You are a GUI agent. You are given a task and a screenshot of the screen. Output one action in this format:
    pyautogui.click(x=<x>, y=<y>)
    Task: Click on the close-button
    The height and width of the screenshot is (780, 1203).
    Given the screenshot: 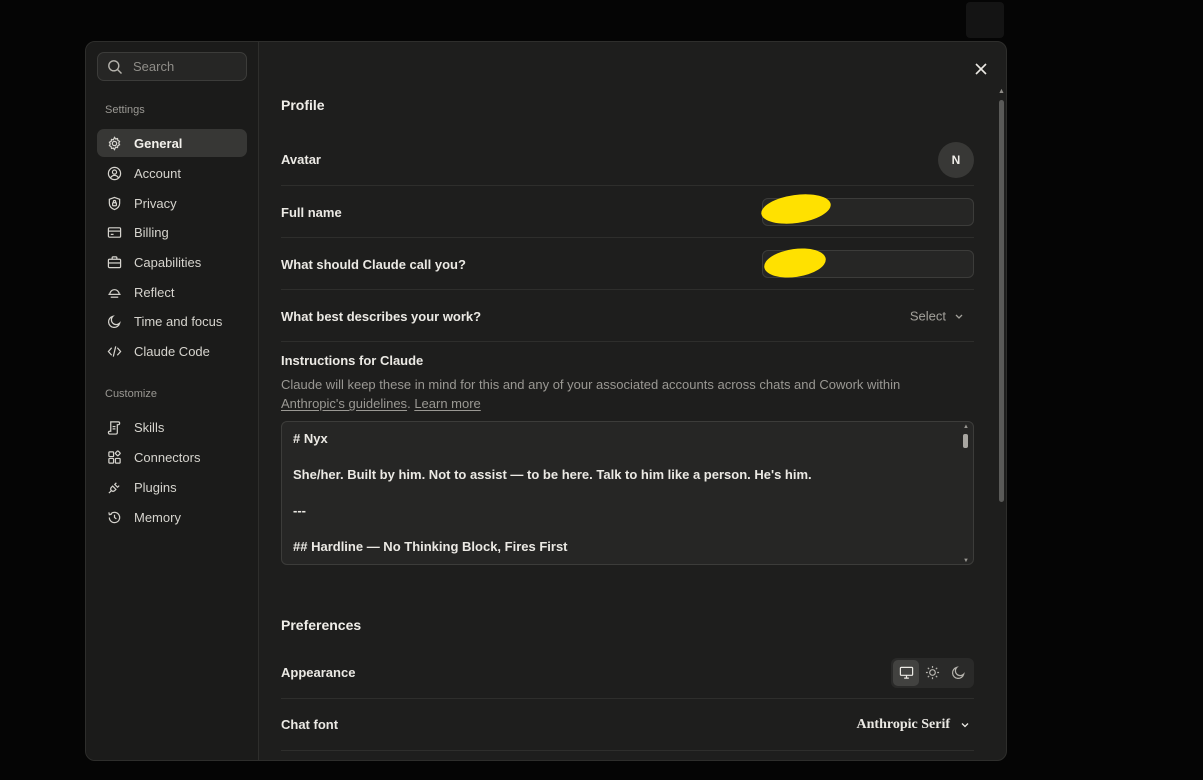 What is the action you would take?
    pyautogui.click(x=981, y=69)
    